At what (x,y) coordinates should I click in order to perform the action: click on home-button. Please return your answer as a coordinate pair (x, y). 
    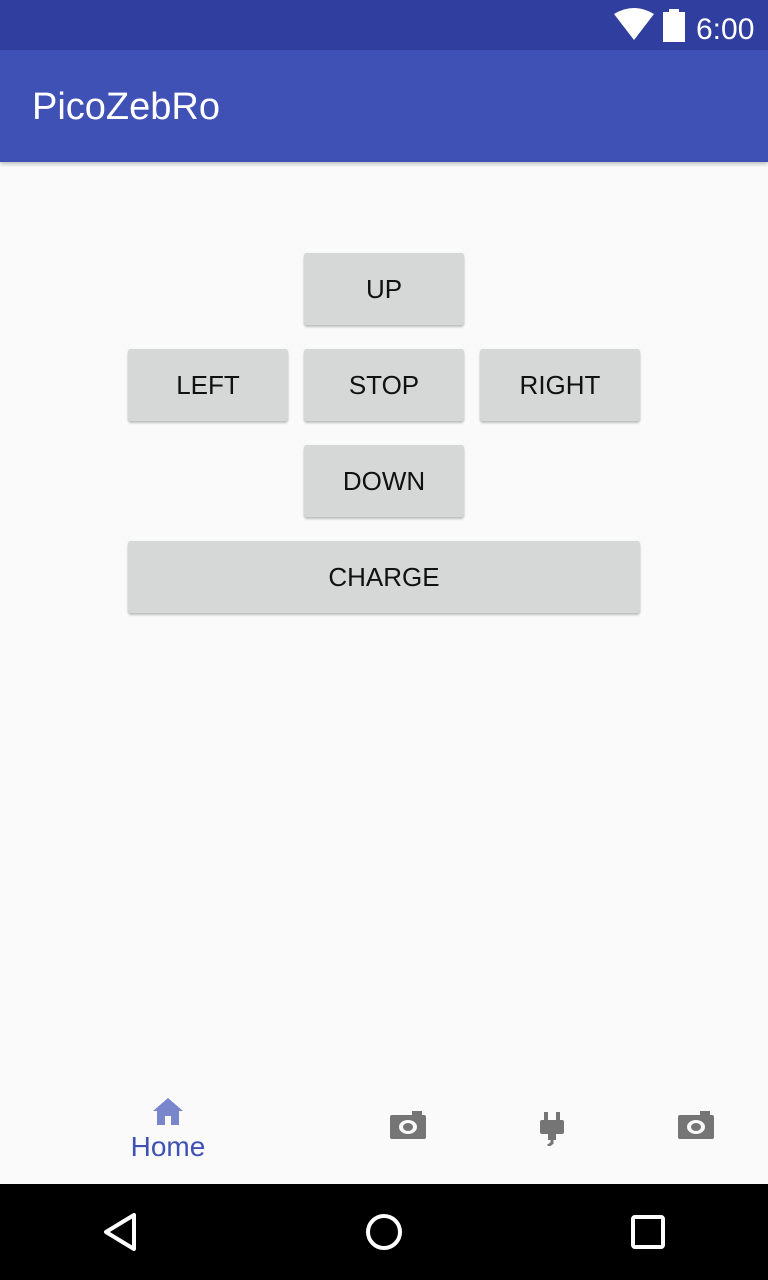
    Looking at the image, I should click on (384, 1232).